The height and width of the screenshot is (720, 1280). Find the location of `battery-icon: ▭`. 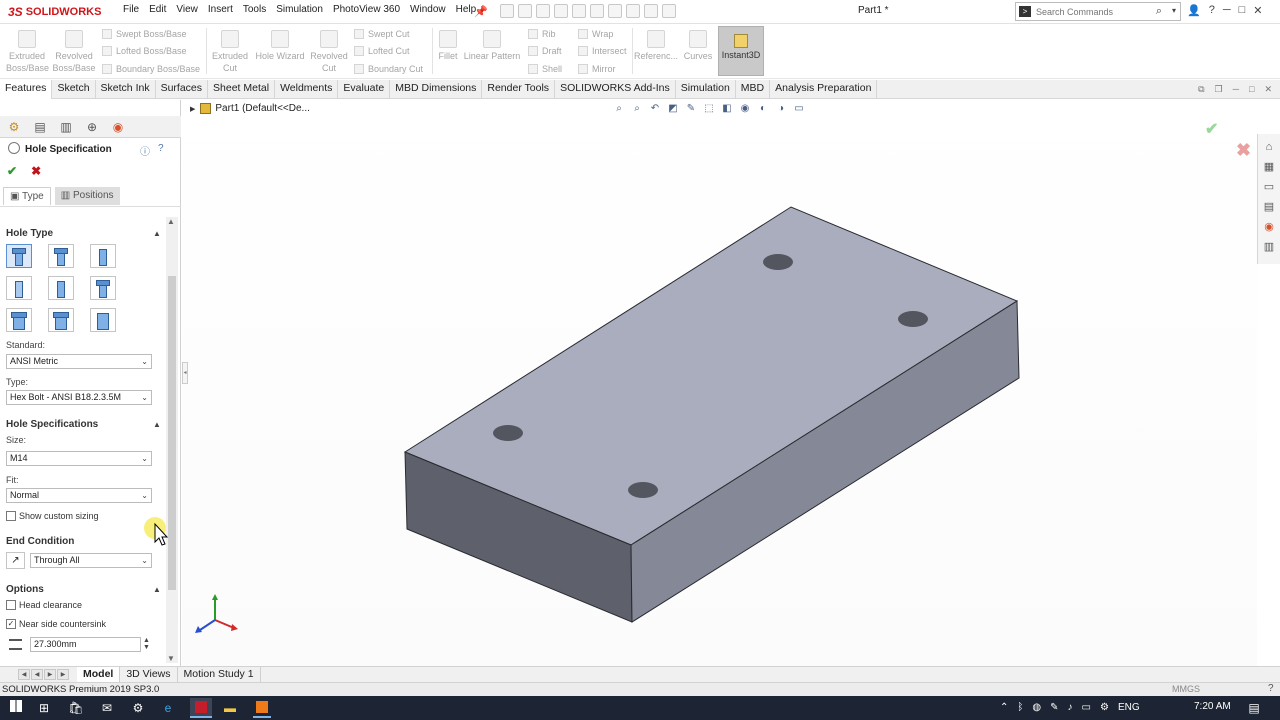

battery-icon: ▭ is located at coordinates (1086, 708).